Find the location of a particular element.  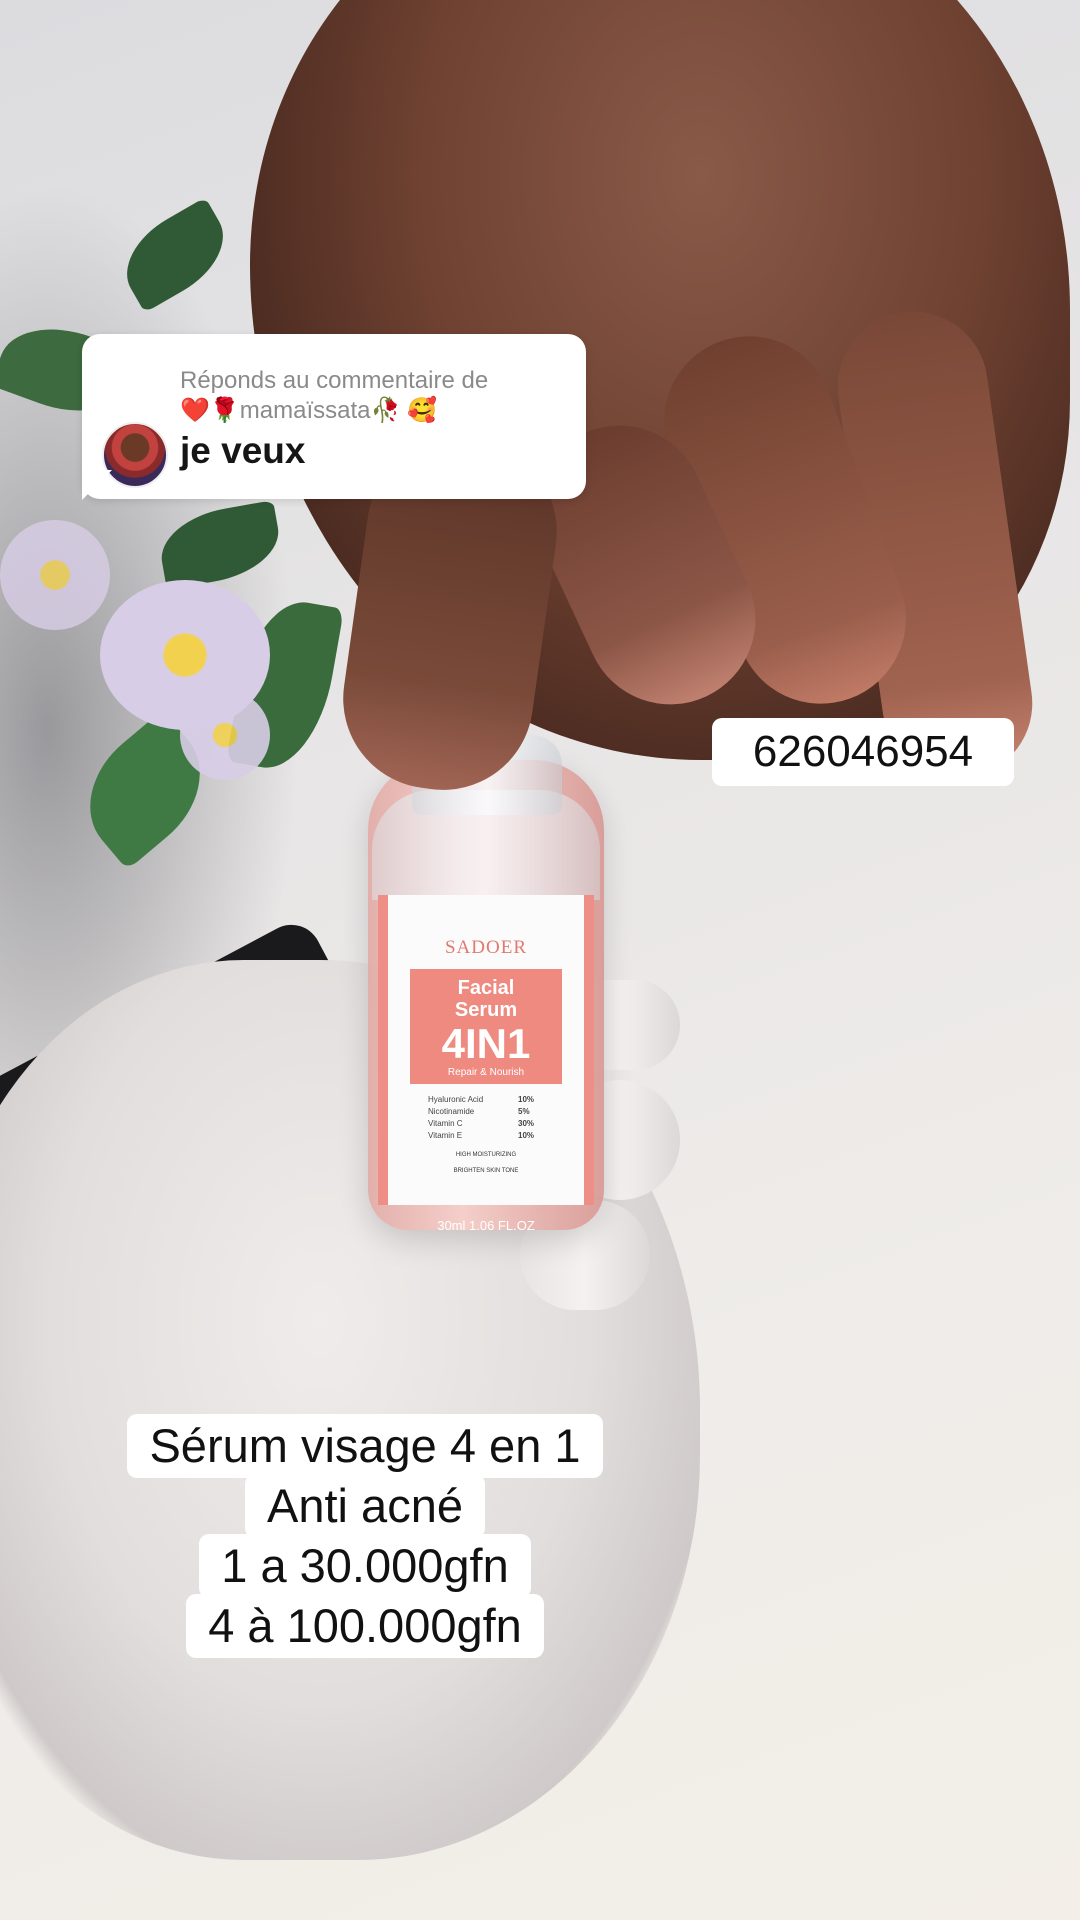

caption-line: 1 a 30.000gfn is located at coordinates (365, 1566).